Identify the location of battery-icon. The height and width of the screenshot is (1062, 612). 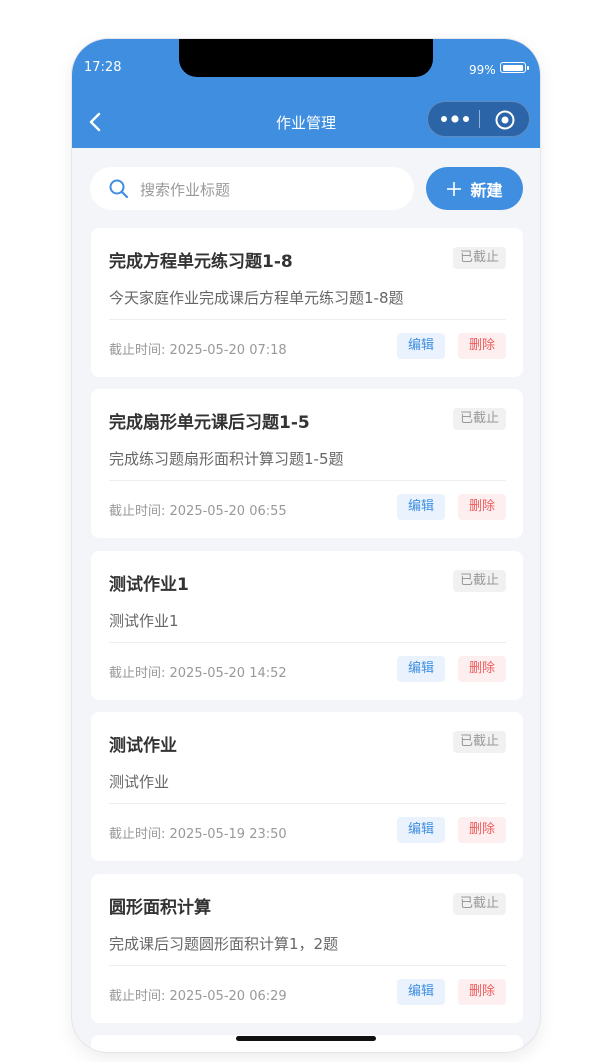
(514, 67).